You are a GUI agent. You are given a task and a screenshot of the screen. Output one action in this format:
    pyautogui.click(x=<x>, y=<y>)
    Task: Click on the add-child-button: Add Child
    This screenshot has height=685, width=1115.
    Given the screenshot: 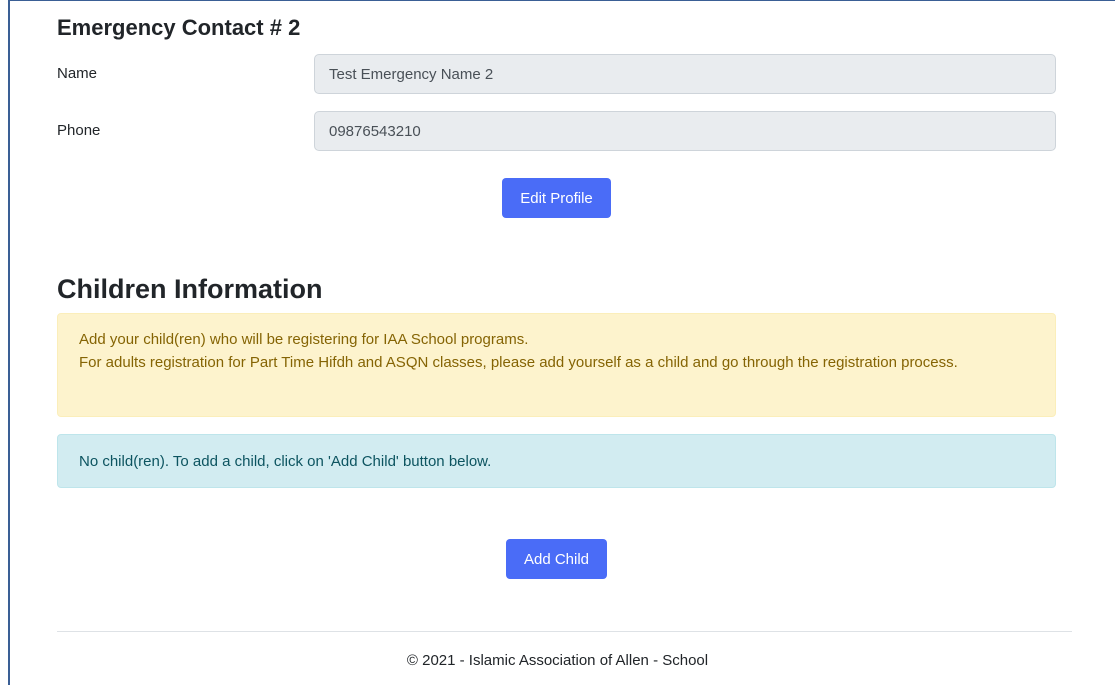 What is the action you would take?
    pyautogui.click(x=556, y=559)
    